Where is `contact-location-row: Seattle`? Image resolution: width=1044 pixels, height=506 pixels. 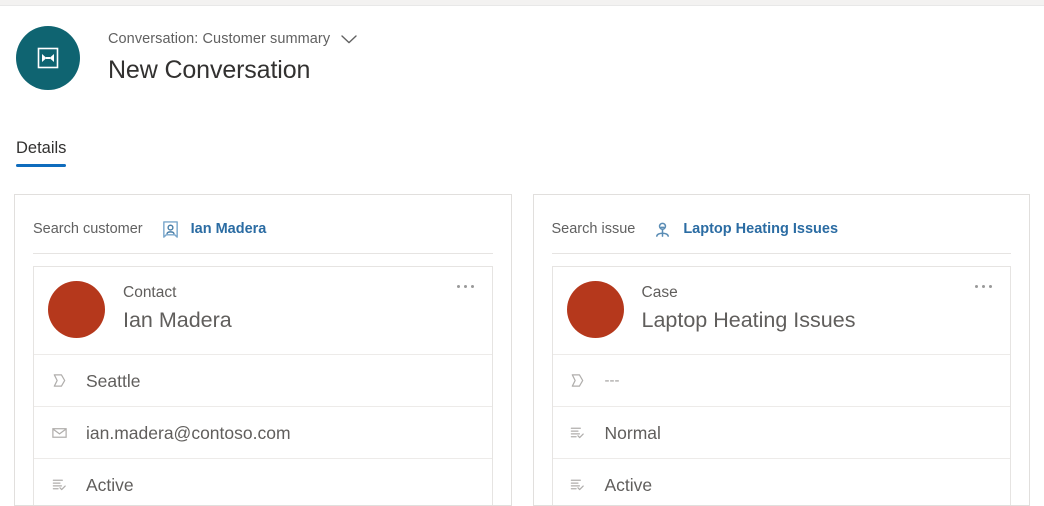
contact-location-row: Seattle is located at coordinates (263, 380).